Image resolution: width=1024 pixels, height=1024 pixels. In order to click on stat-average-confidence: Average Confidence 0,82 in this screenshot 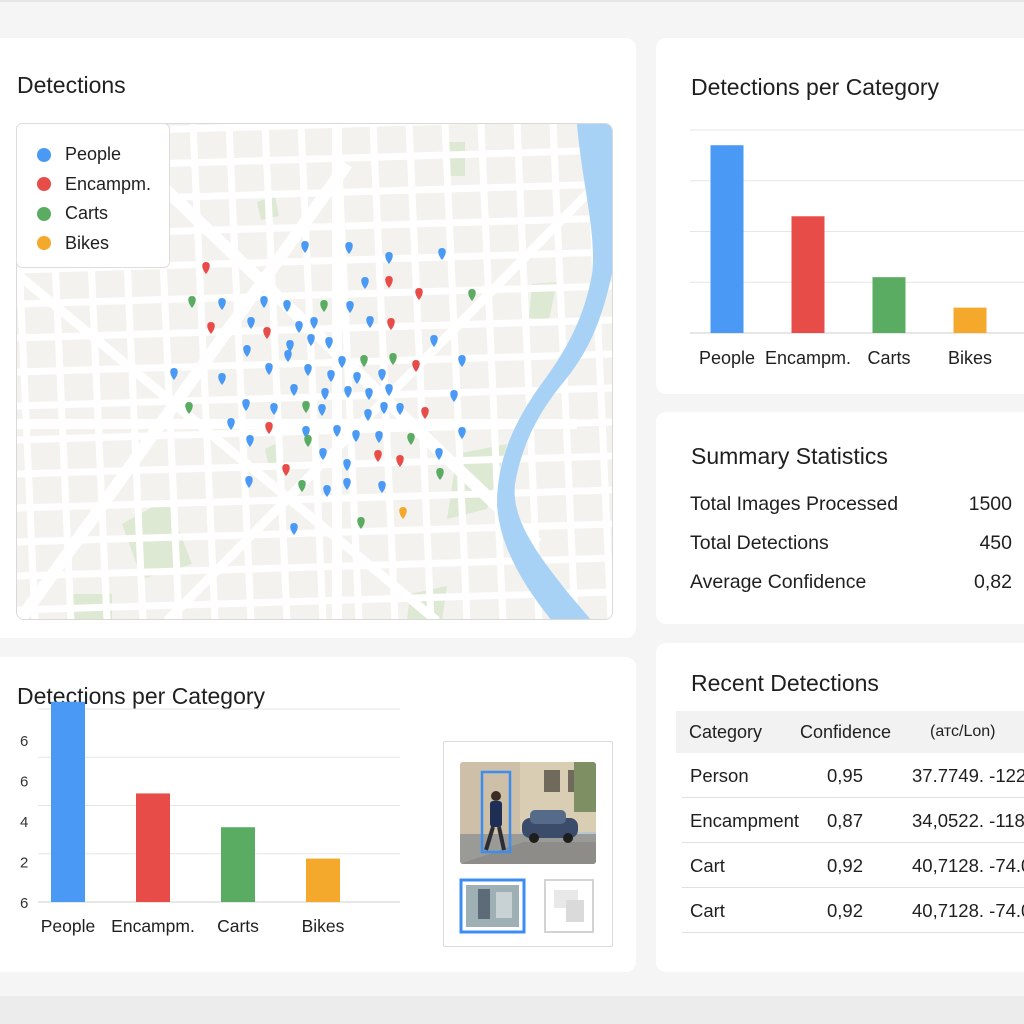, I will do `click(851, 582)`.